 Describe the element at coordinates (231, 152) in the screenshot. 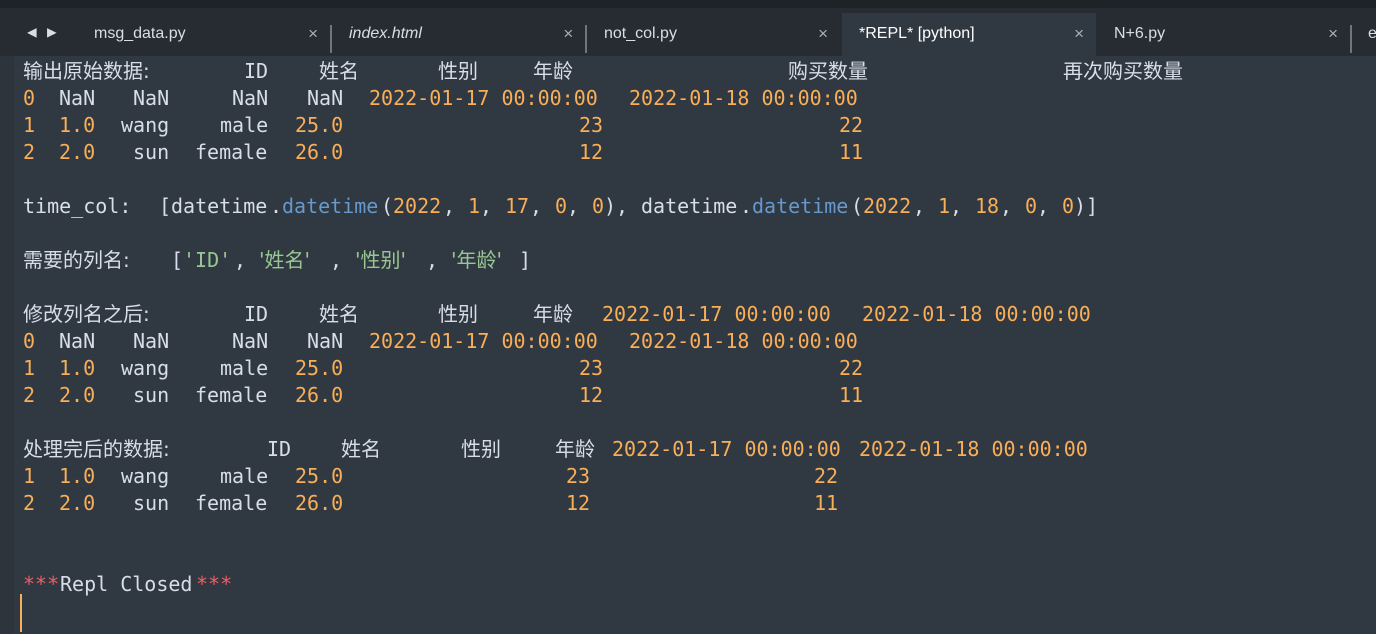

I see `cell: female` at that location.